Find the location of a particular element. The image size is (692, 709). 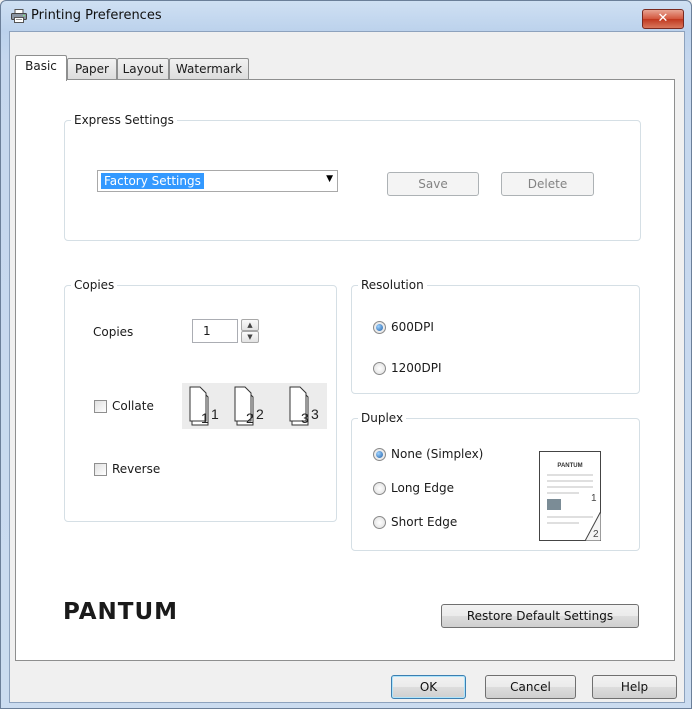

window-title: Printing Preferences is located at coordinates (96, 15).